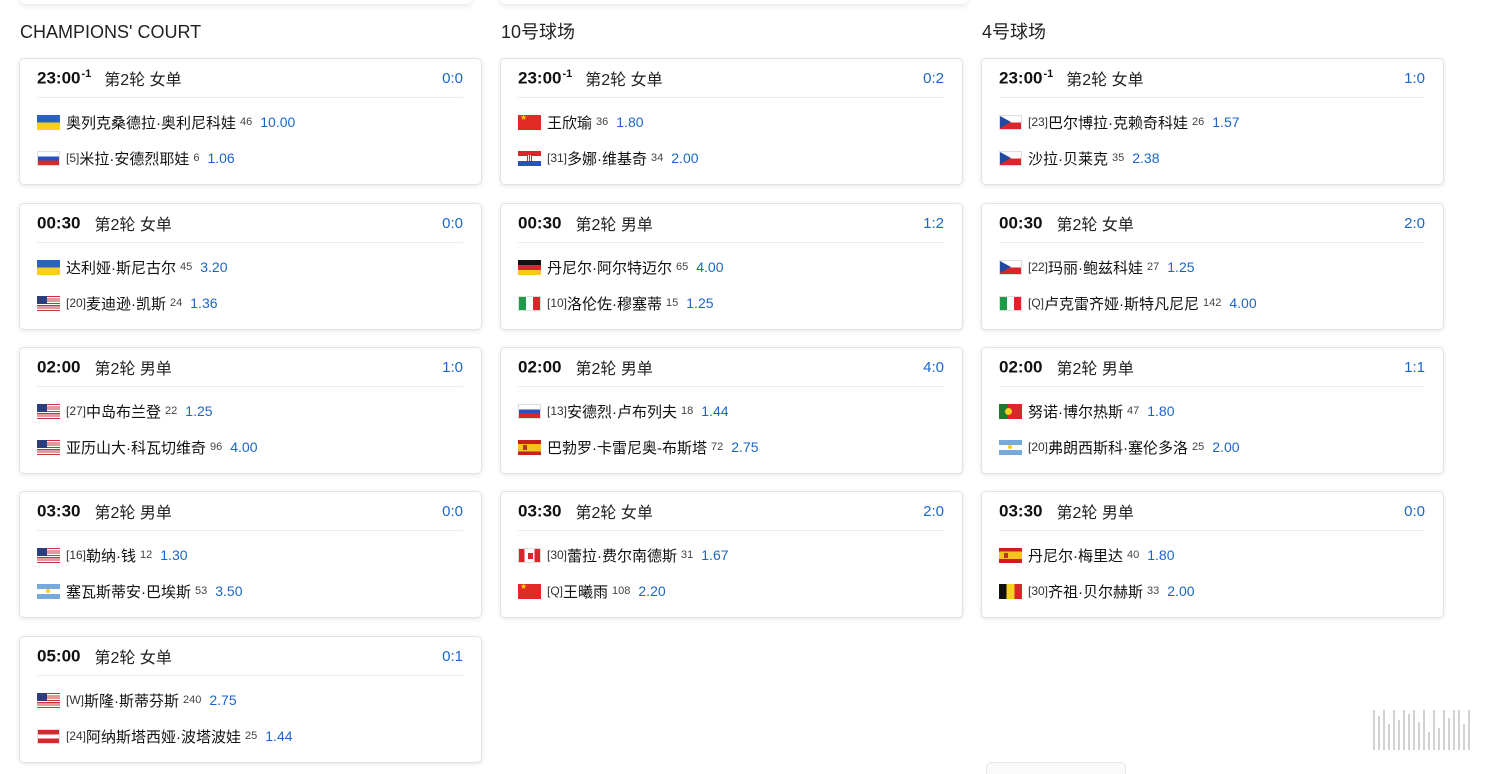 The image size is (1501, 774). What do you see at coordinates (1118, 447) in the screenshot?
I see `player-name: 弗朗西斯科·塞伦多洛` at bounding box center [1118, 447].